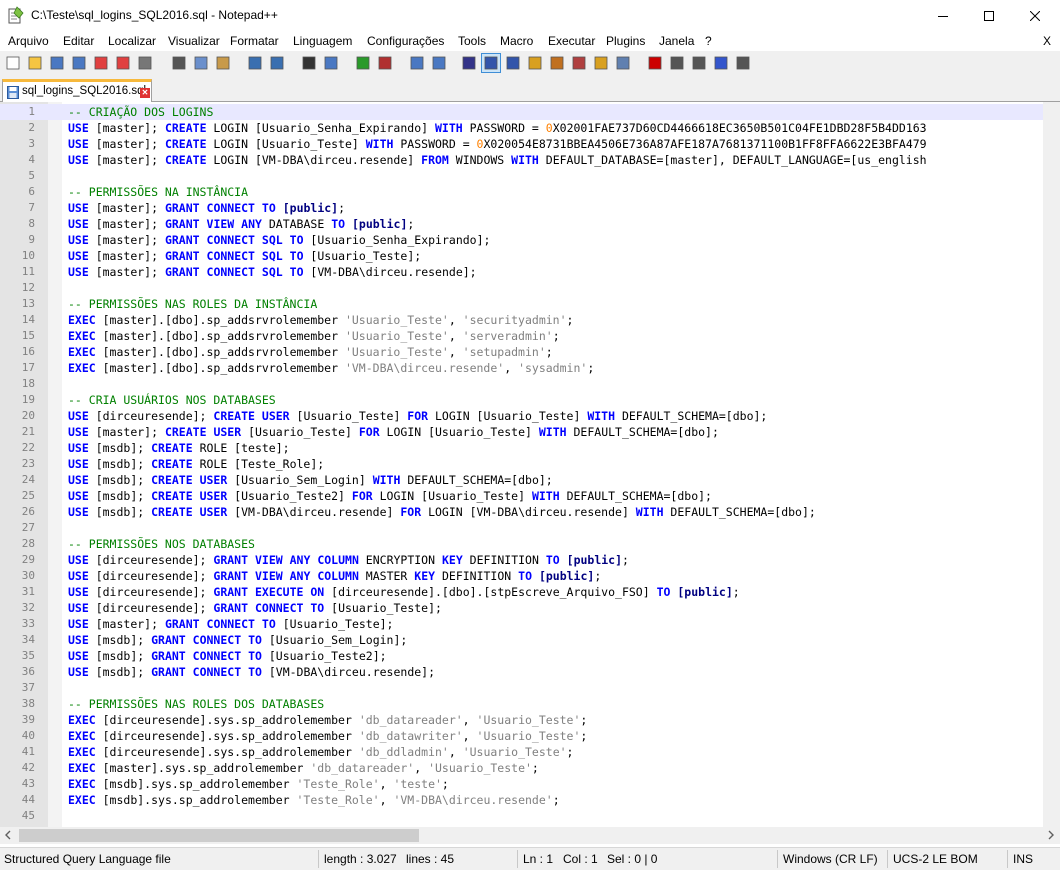 This screenshot has height=870, width=1060. I want to click on sync-horizontal-icon, so click(439, 63).